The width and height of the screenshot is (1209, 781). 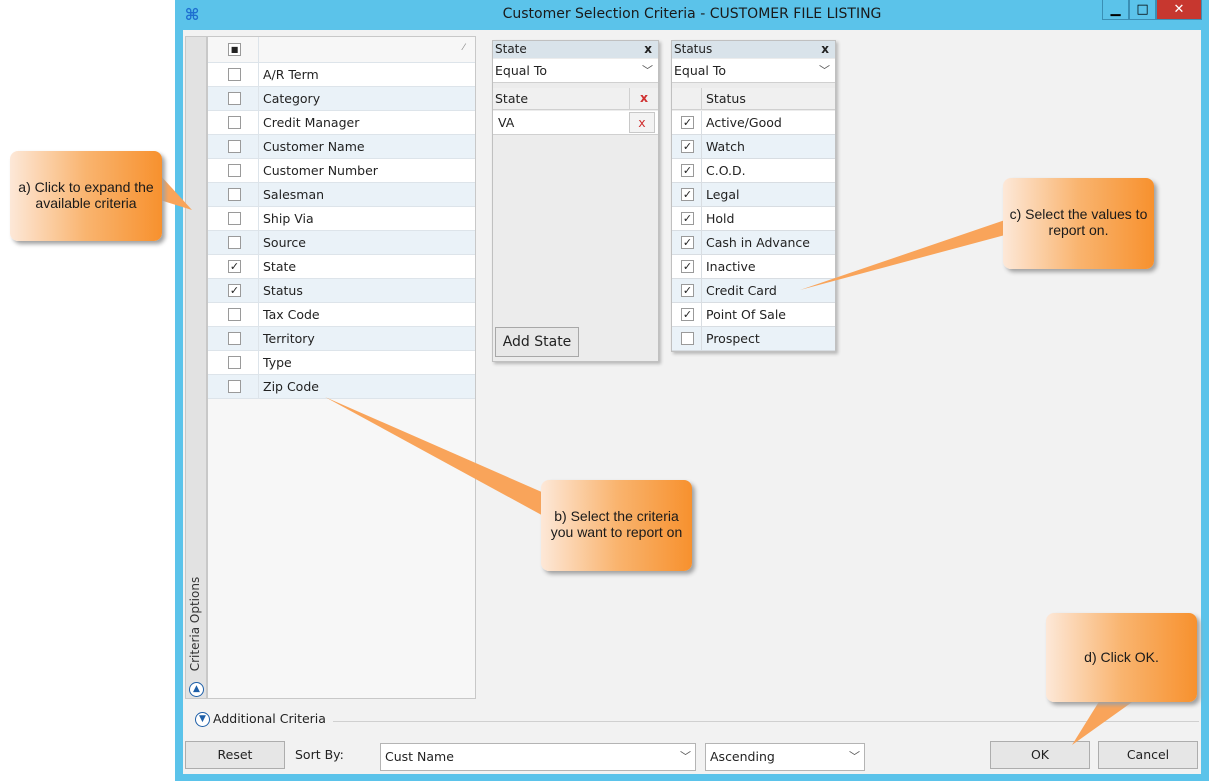 I want to click on status-label: Credit Card, so click(x=741, y=290).